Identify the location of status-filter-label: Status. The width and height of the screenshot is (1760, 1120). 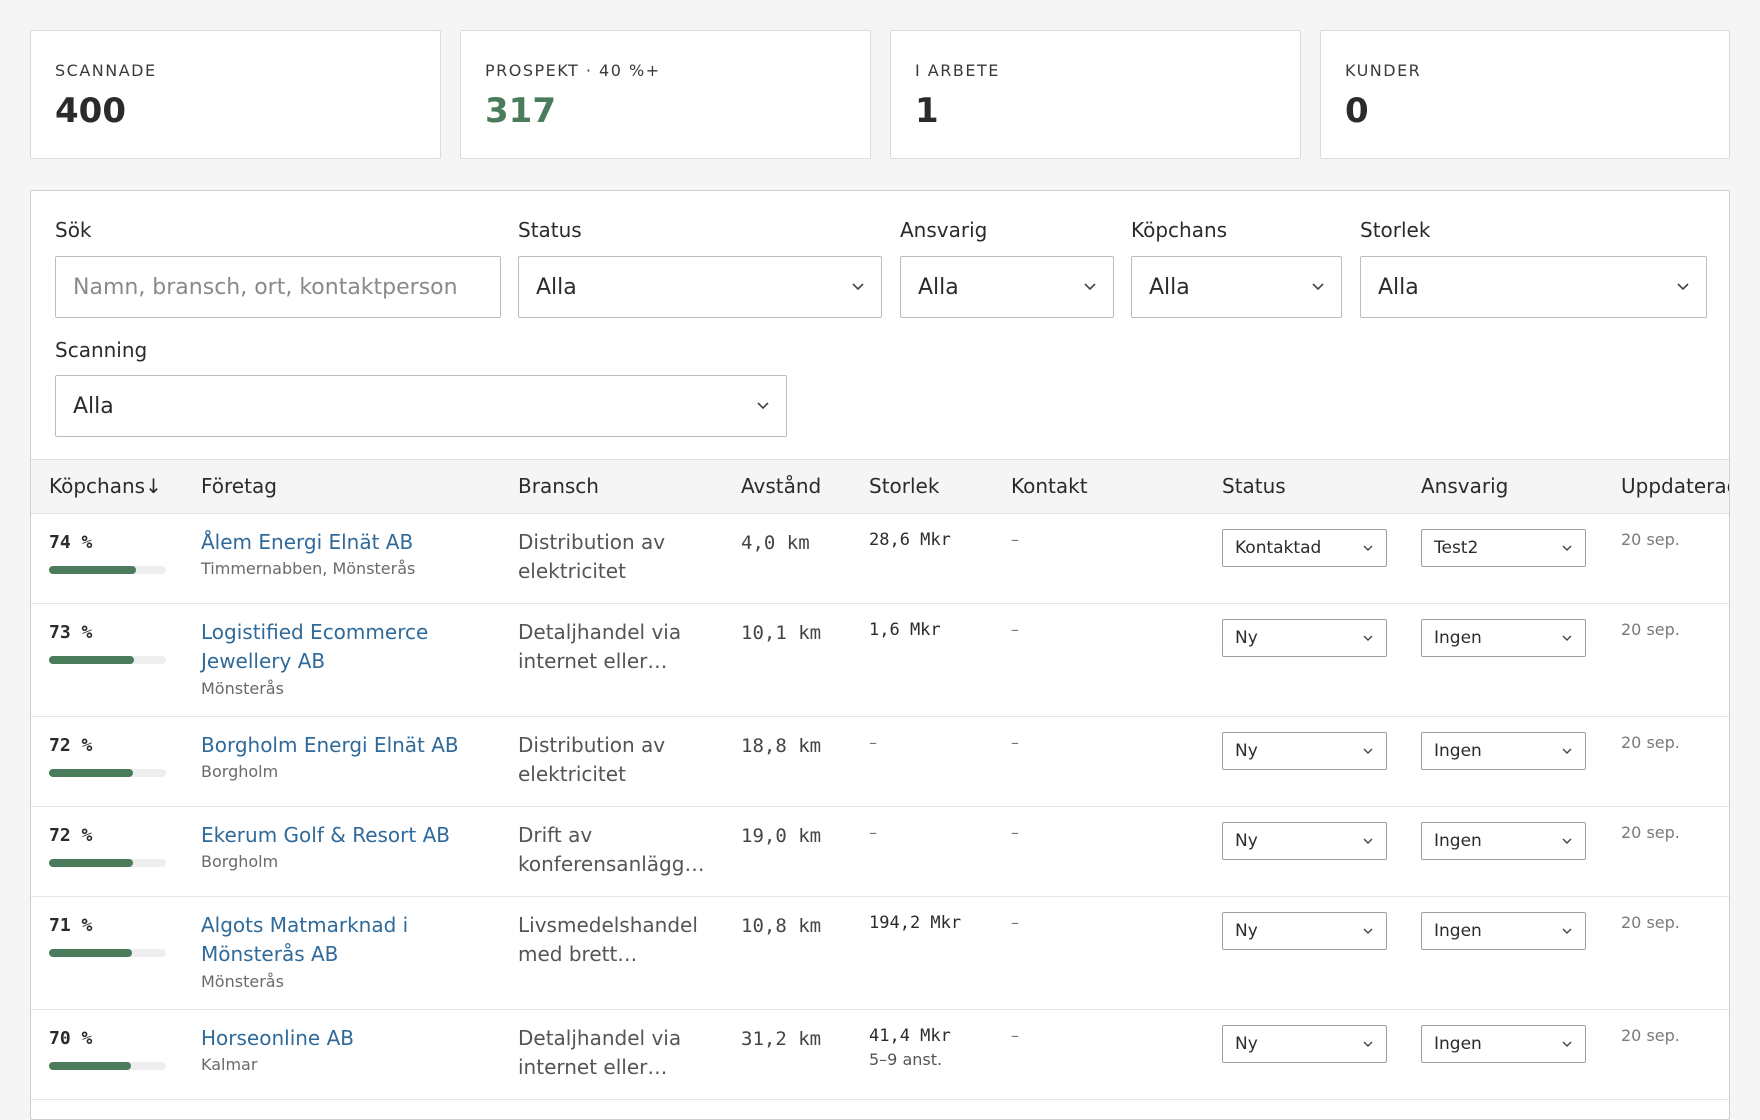
(550, 230).